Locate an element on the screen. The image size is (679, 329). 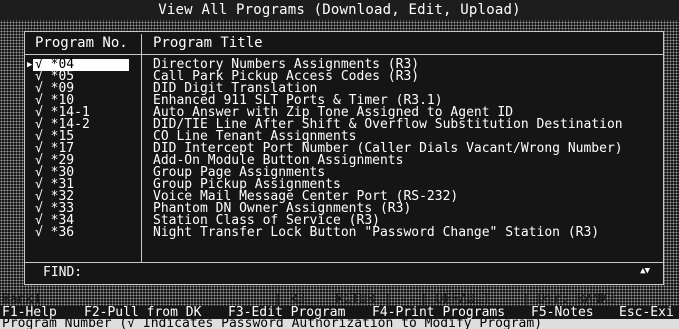
program-row: √ *30 Group Page Assignments is located at coordinates (344, 172).